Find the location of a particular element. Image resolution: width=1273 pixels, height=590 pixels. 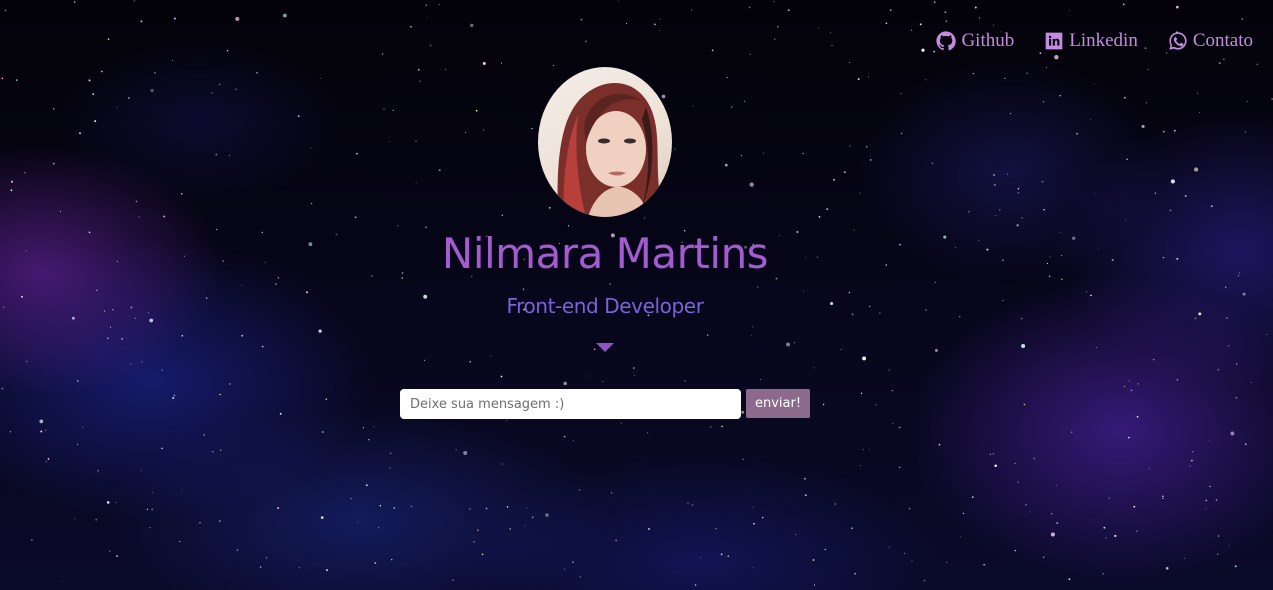

nav-link-contato: Contato is located at coordinates (1210, 41).